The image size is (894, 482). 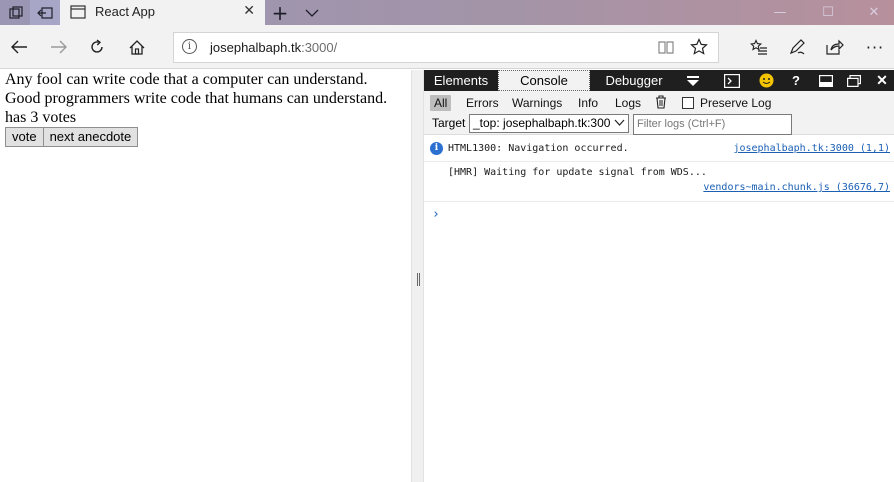 What do you see at coordinates (280, 12) in the screenshot?
I see `new-tab-icon: +` at bounding box center [280, 12].